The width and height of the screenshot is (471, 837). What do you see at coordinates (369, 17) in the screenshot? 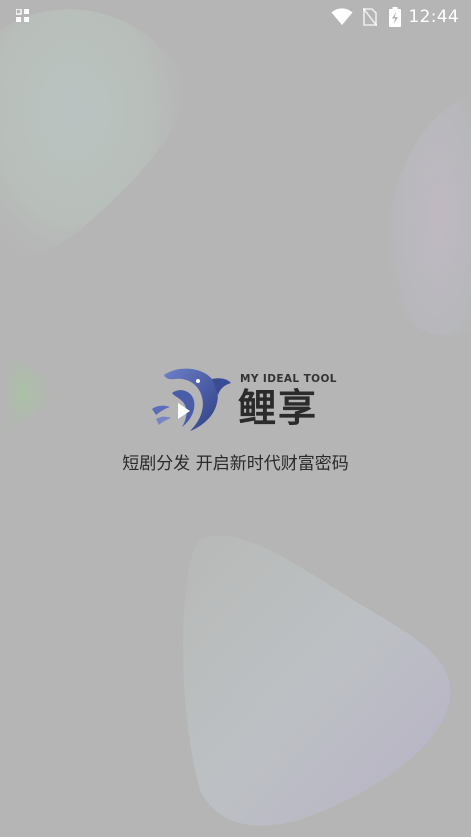
I see `no-sim-icon` at bounding box center [369, 17].